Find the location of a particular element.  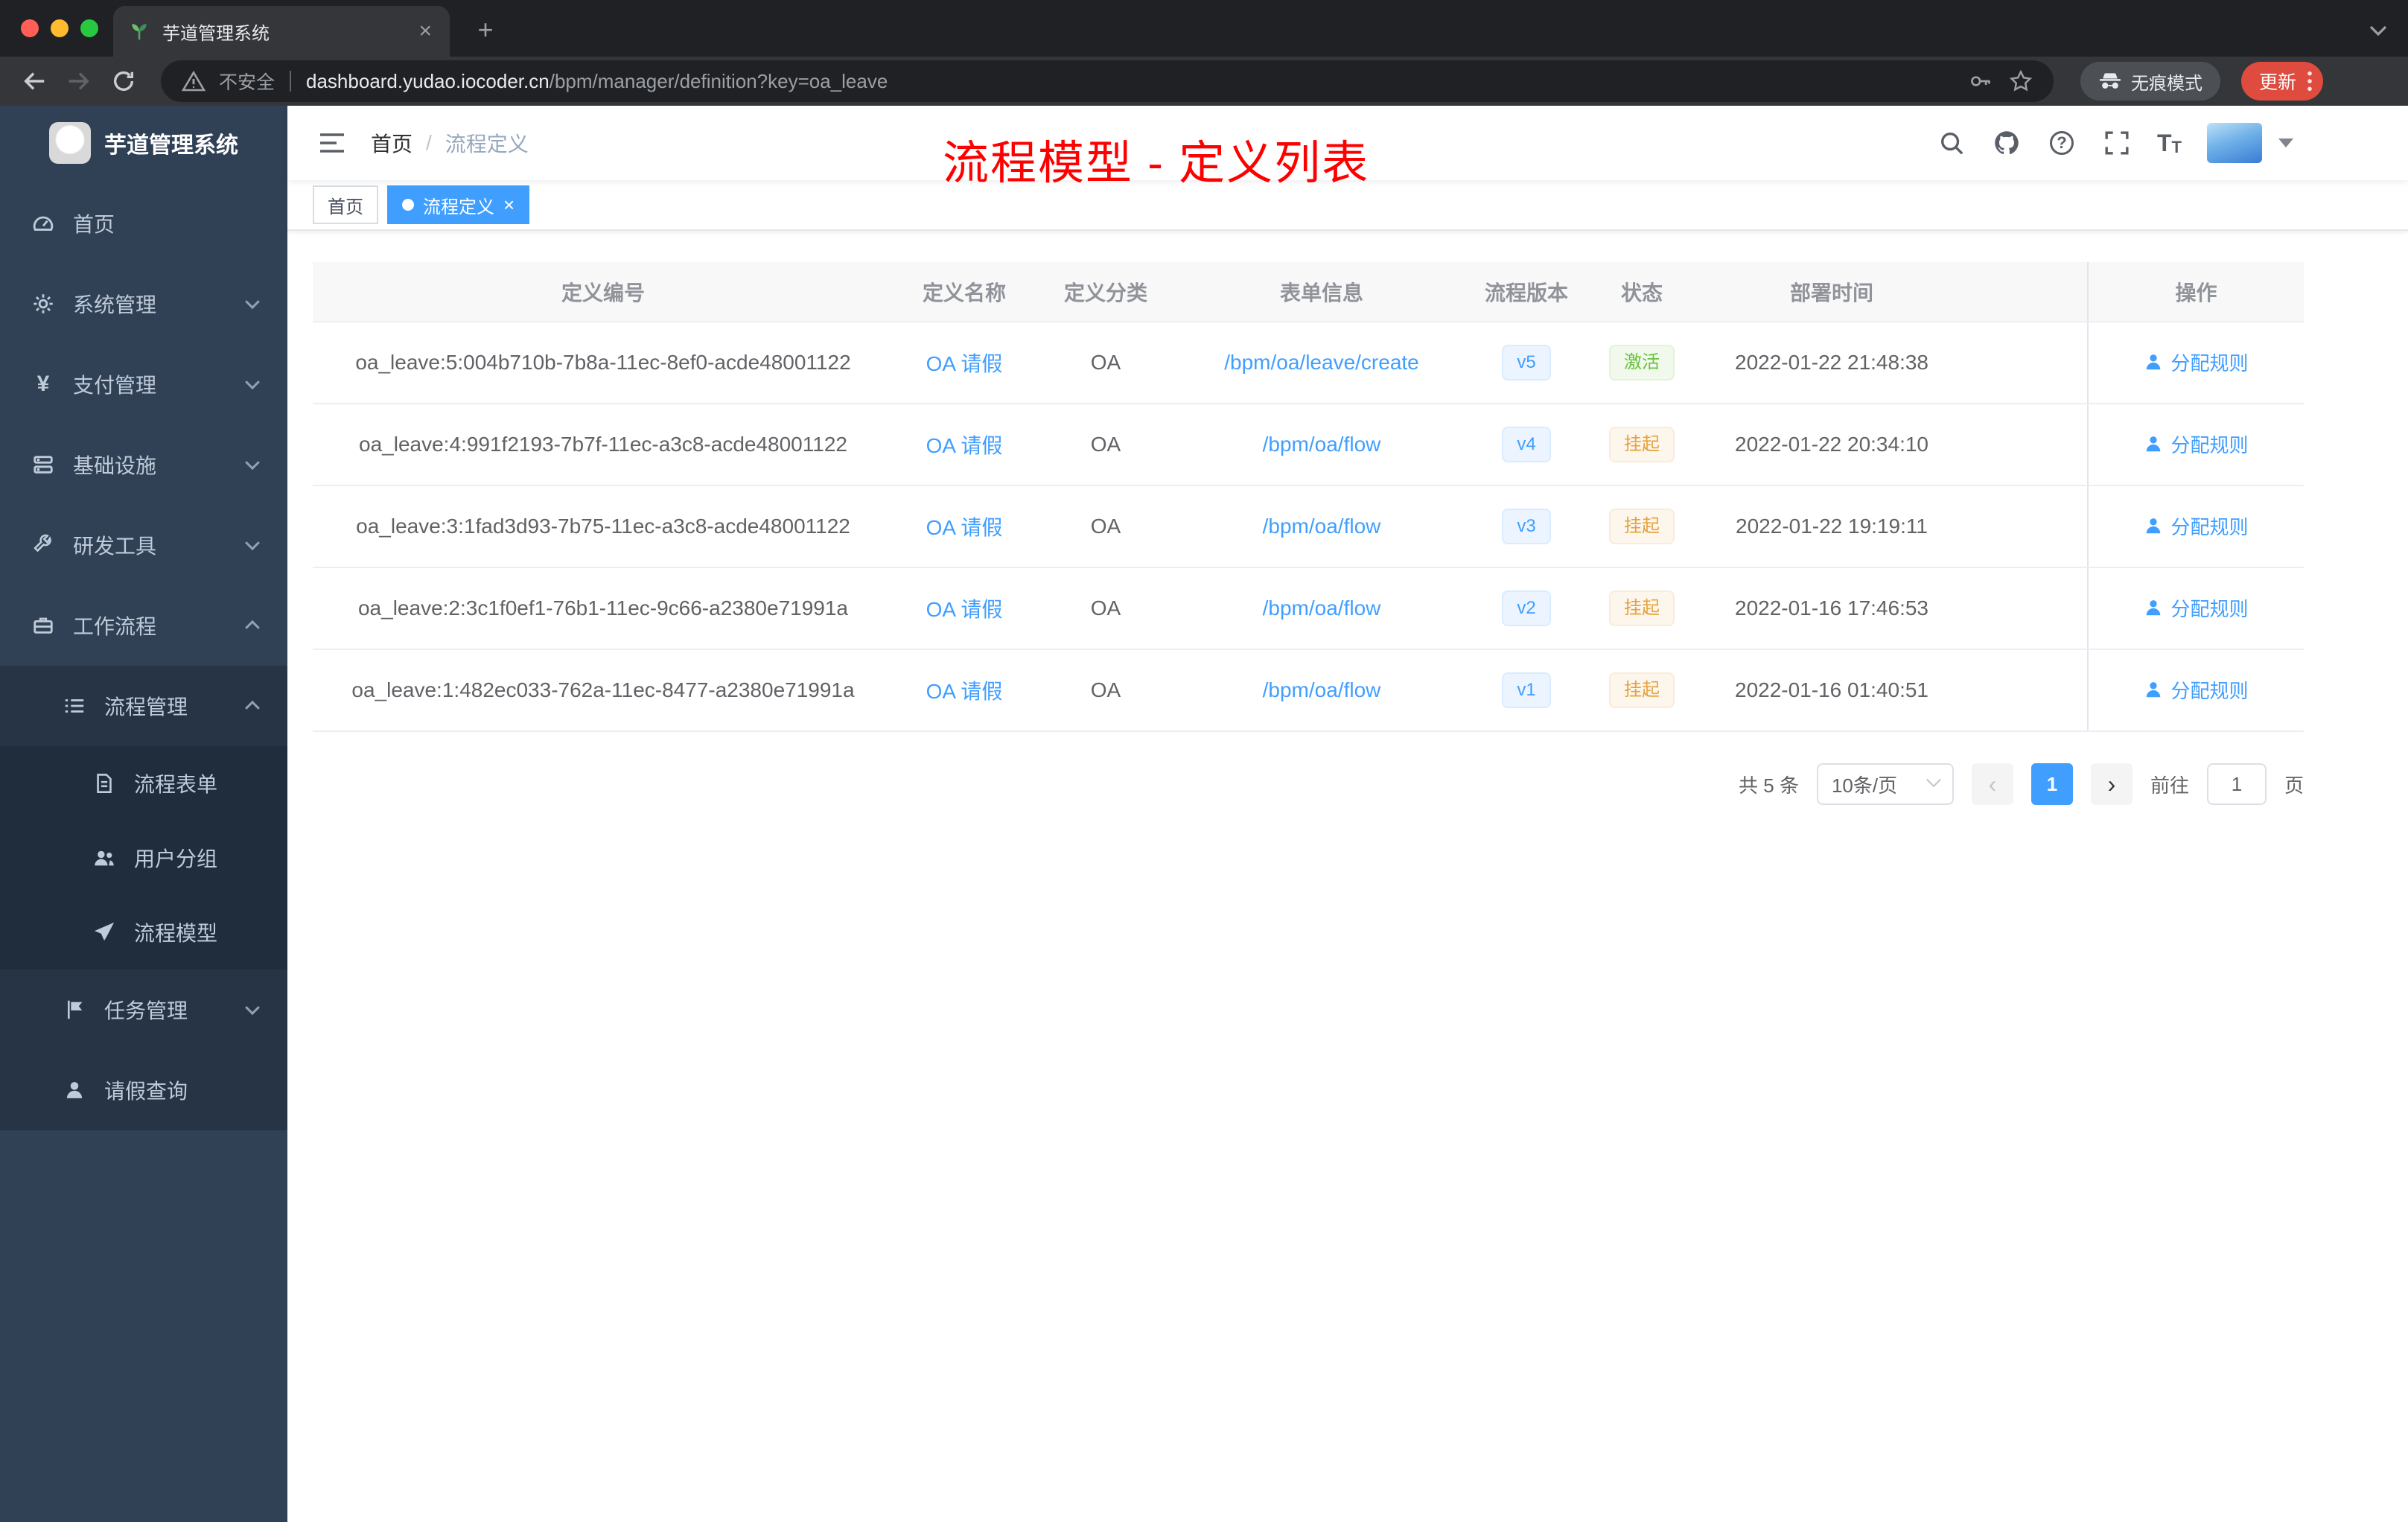

version-badge: v2 is located at coordinates (1526, 608).